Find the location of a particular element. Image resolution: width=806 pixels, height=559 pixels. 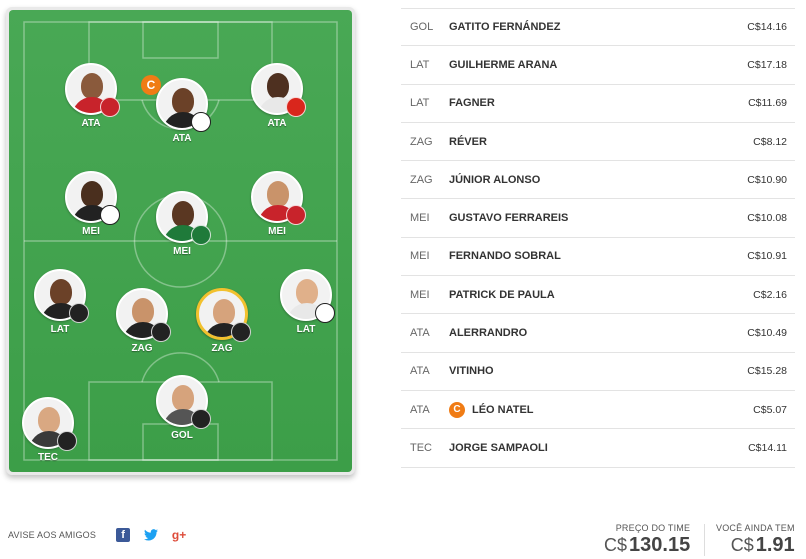

remaining-budget-block: VOCÊ AINDA TEM C$ 1.91 is located at coordinates (755, 540).